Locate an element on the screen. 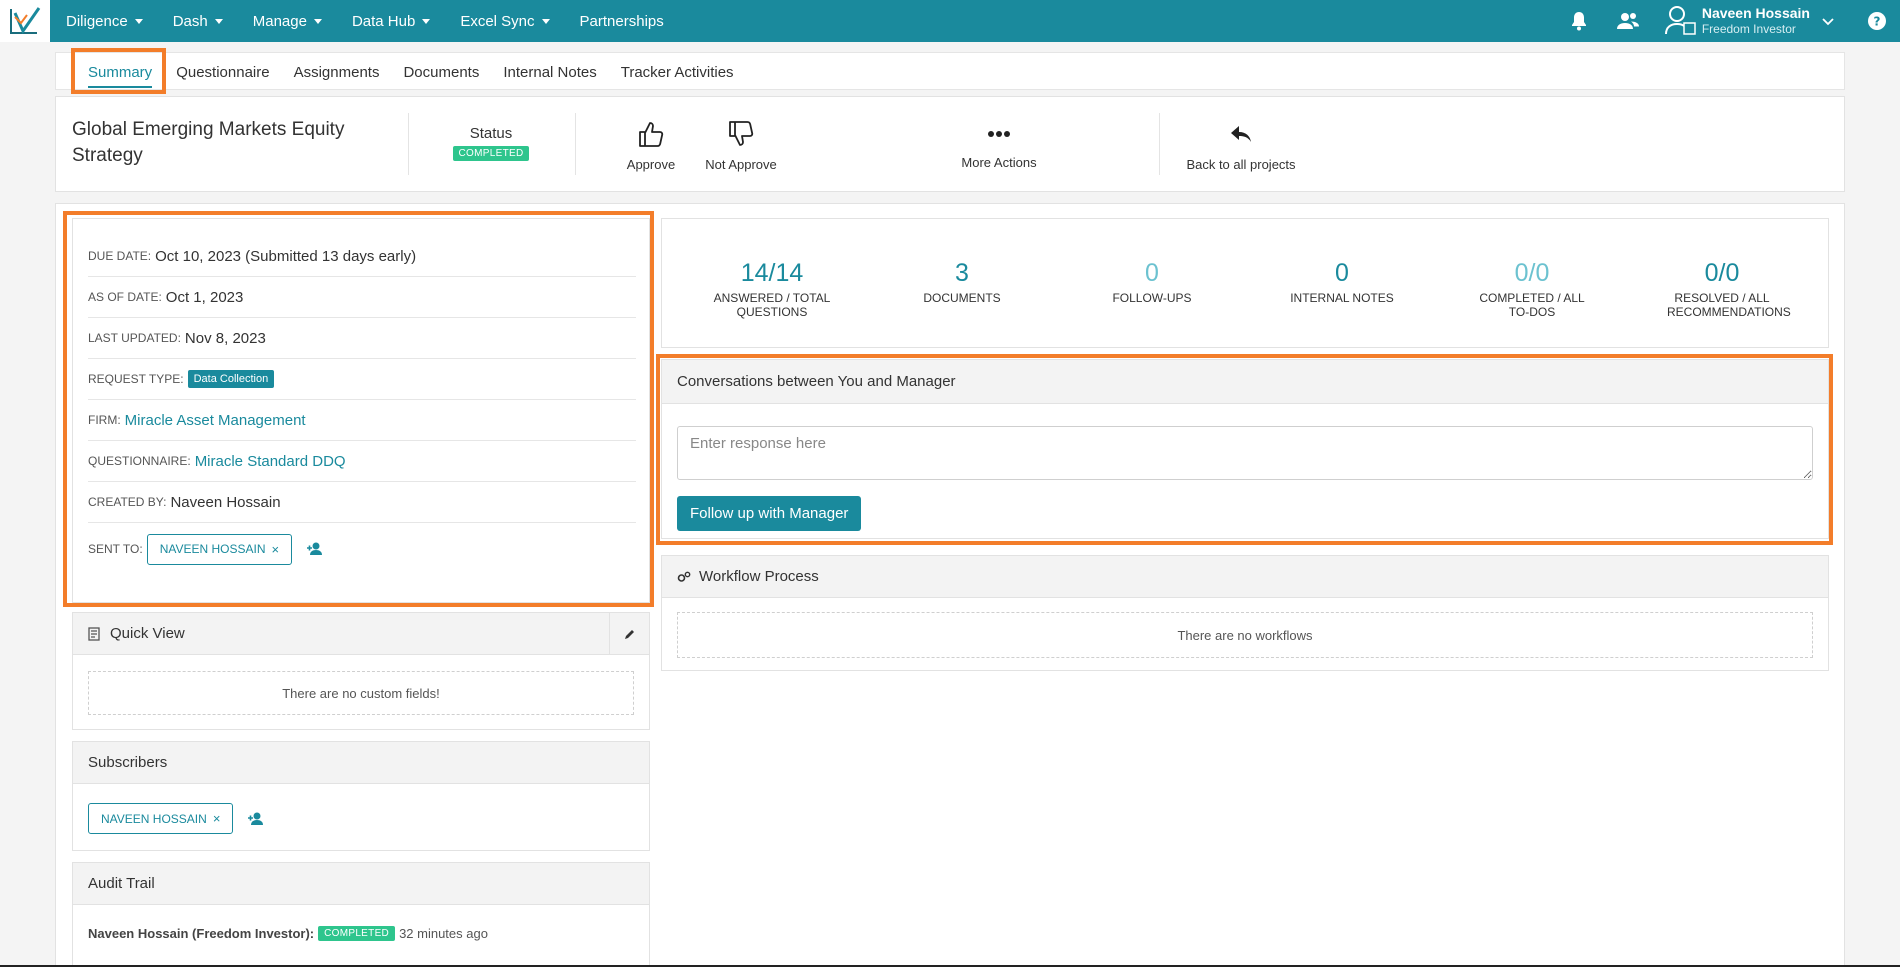 This screenshot has width=1900, height=967. nav-partnerships: Partnerships is located at coordinates (622, 21).